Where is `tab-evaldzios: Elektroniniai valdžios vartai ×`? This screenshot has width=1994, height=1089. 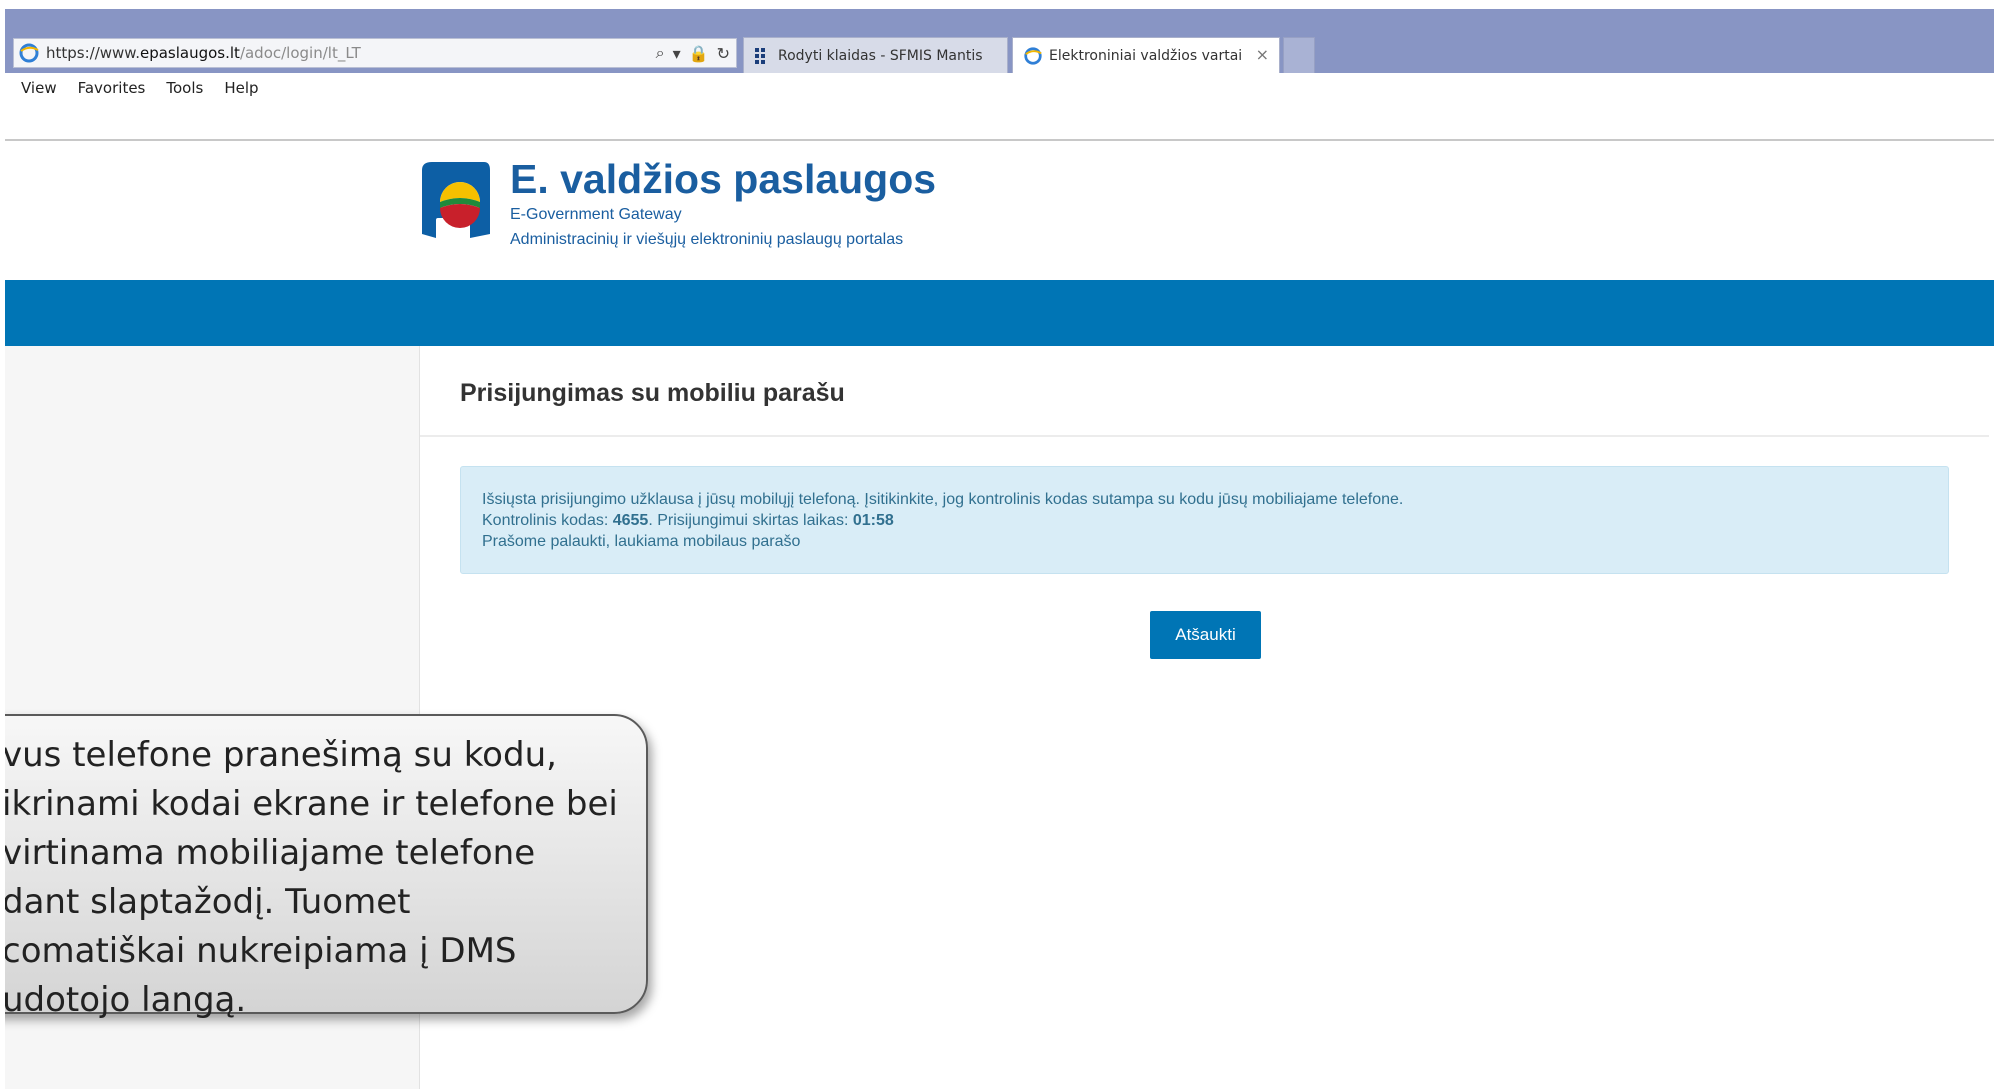 tab-evaldzios: Elektroniniai valdžios vartai × is located at coordinates (1146, 55).